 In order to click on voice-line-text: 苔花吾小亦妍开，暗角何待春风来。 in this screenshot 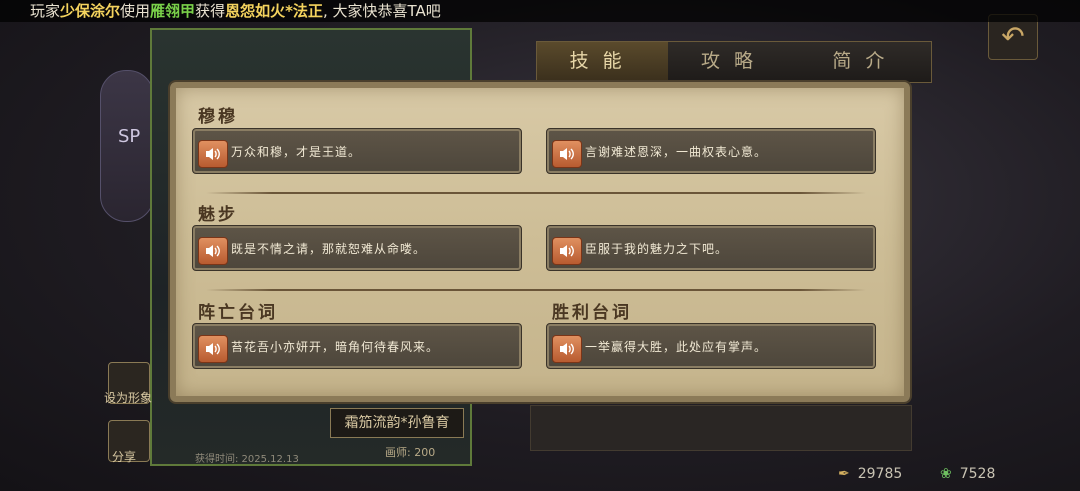, I will do `click(335, 347)`.